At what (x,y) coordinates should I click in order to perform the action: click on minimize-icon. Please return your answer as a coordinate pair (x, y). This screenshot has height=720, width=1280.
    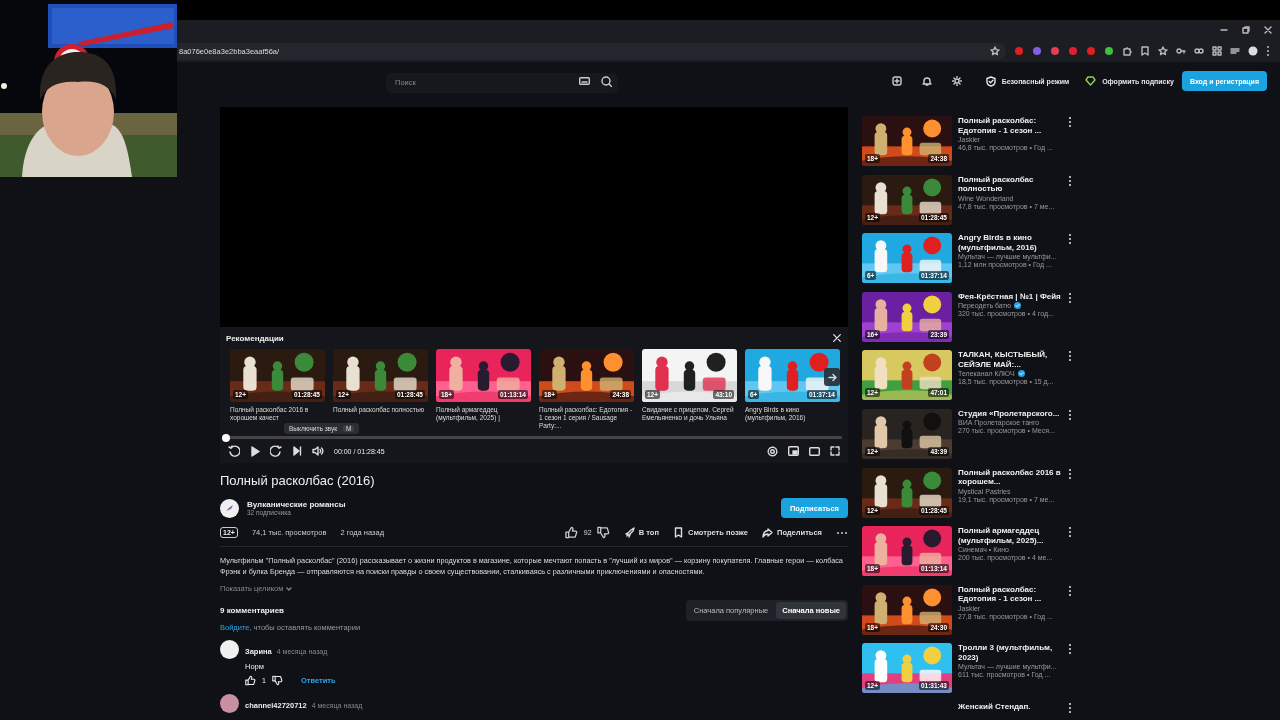
    Looking at the image, I should click on (1224, 30).